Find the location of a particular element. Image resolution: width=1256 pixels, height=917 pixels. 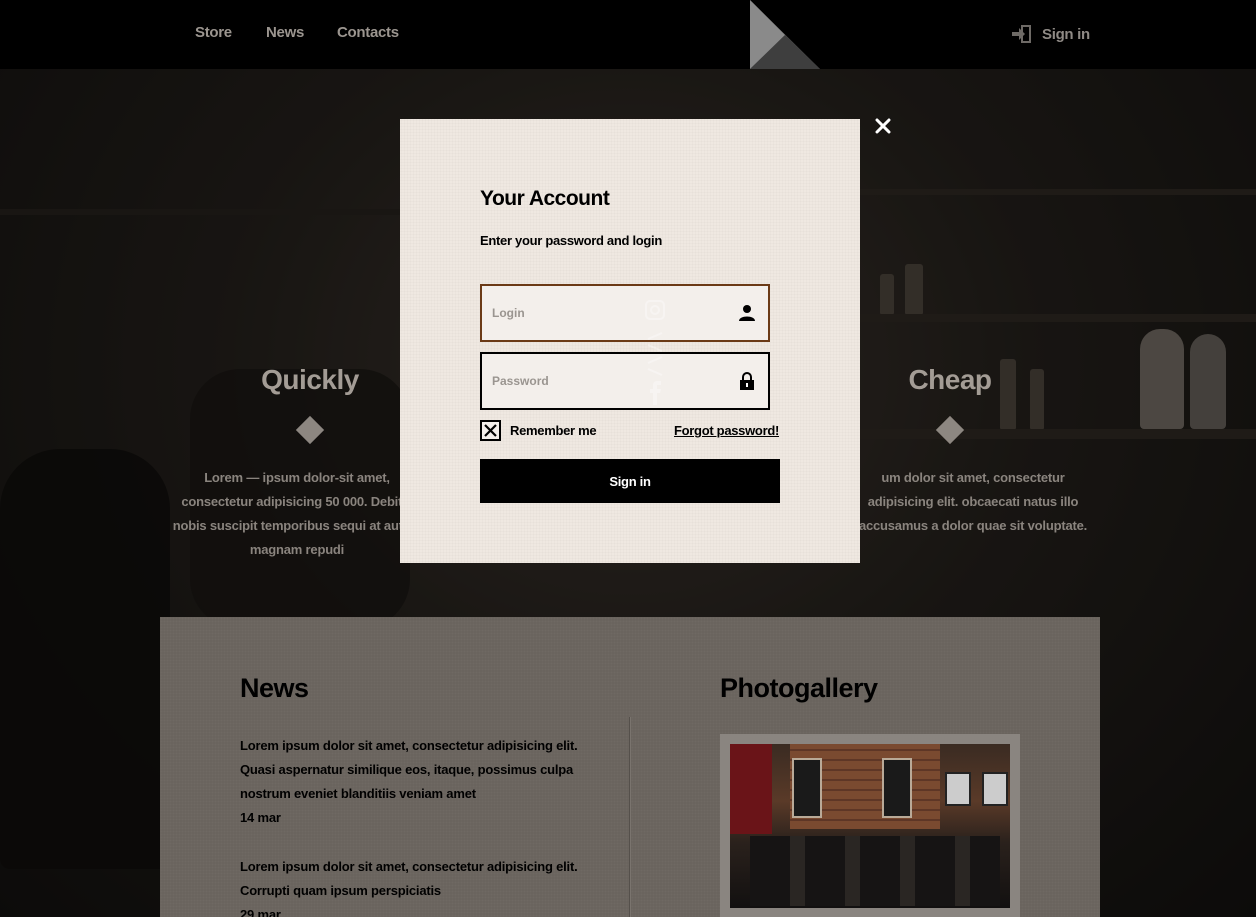

modal-title: Your Account is located at coordinates (545, 198).